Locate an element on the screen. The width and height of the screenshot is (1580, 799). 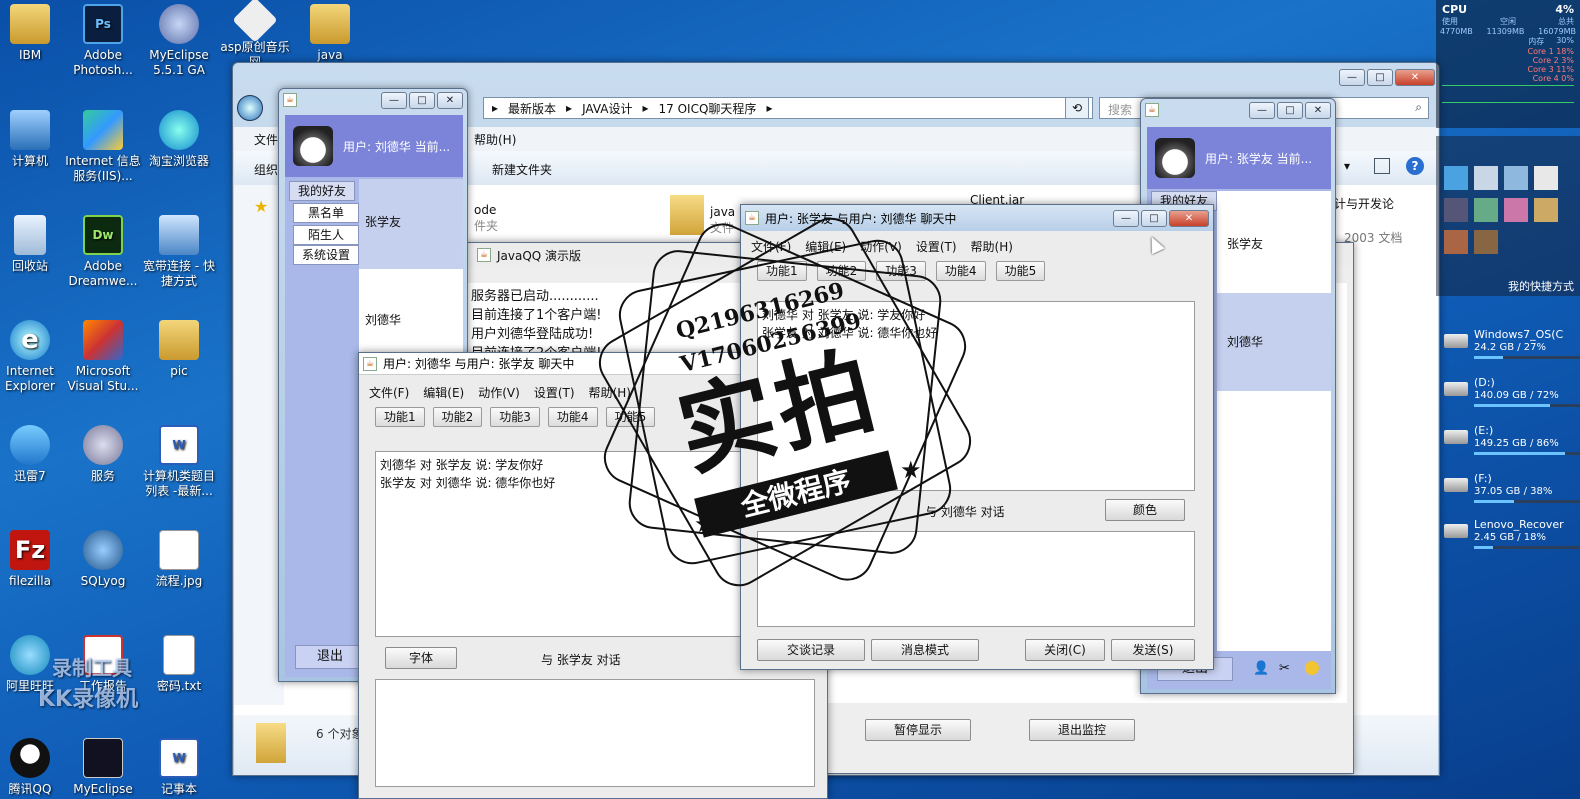
color-button: 颜色 is located at coordinates (1145, 510).